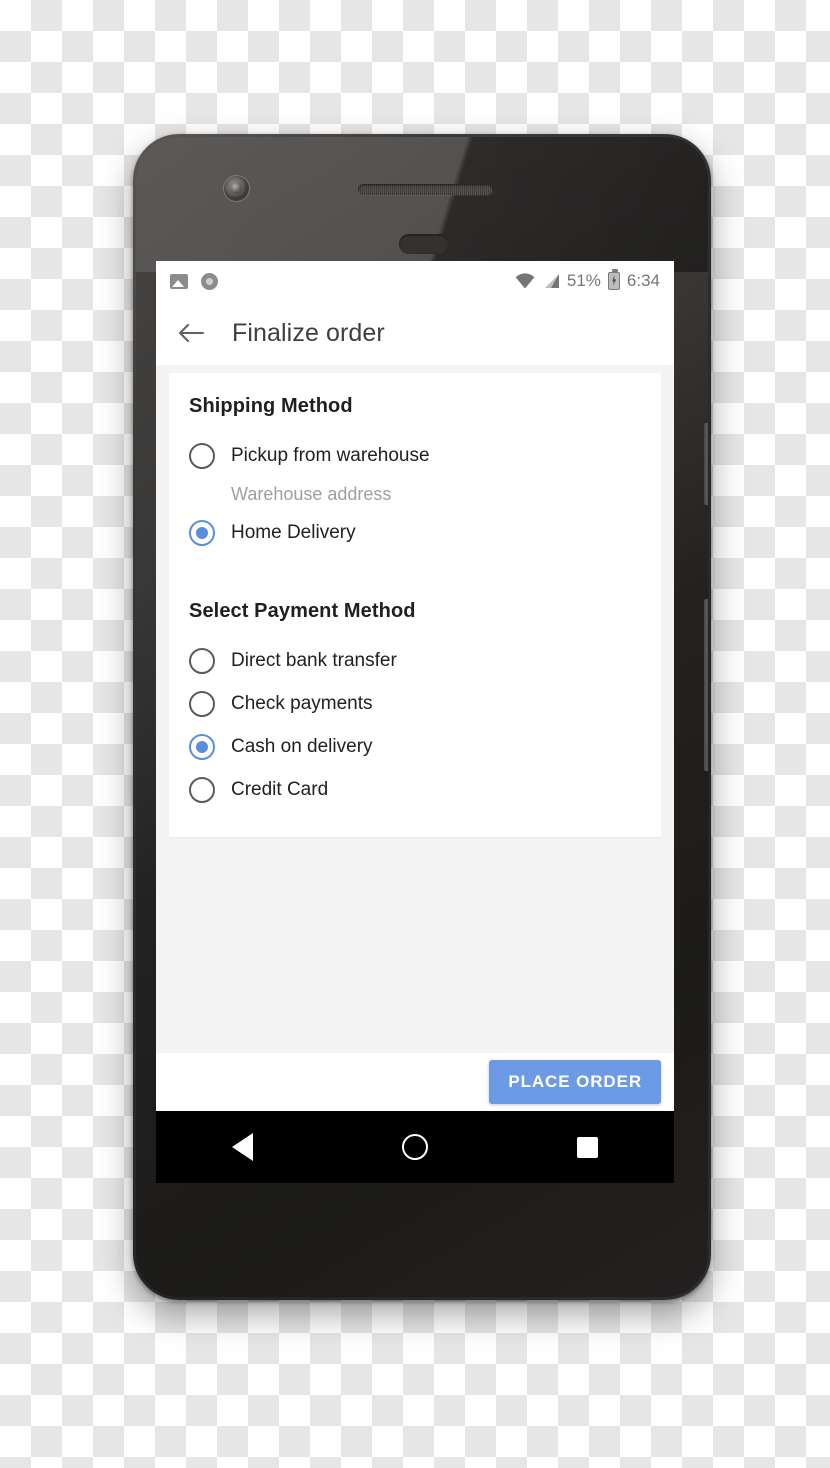 The image size is (830, 1468). Describe the element at coordinates (583, 280) in the screenshot. I see `battery-percent-label: 51%` at that location.